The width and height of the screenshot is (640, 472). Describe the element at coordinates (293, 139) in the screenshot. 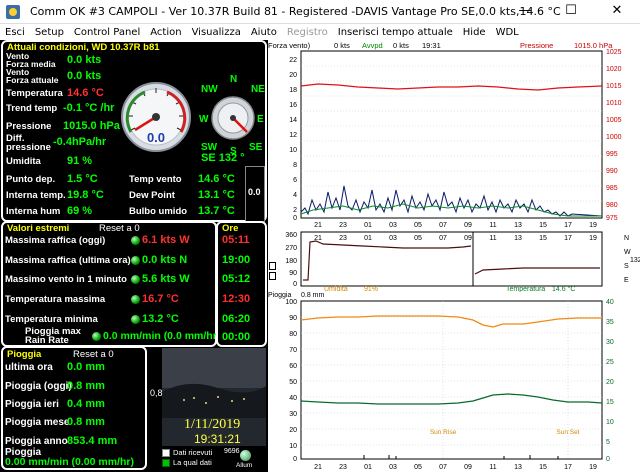

I see `wind-left-axis: 22 20 18 16 14 12 10 8 6 4 2 0` at that location.